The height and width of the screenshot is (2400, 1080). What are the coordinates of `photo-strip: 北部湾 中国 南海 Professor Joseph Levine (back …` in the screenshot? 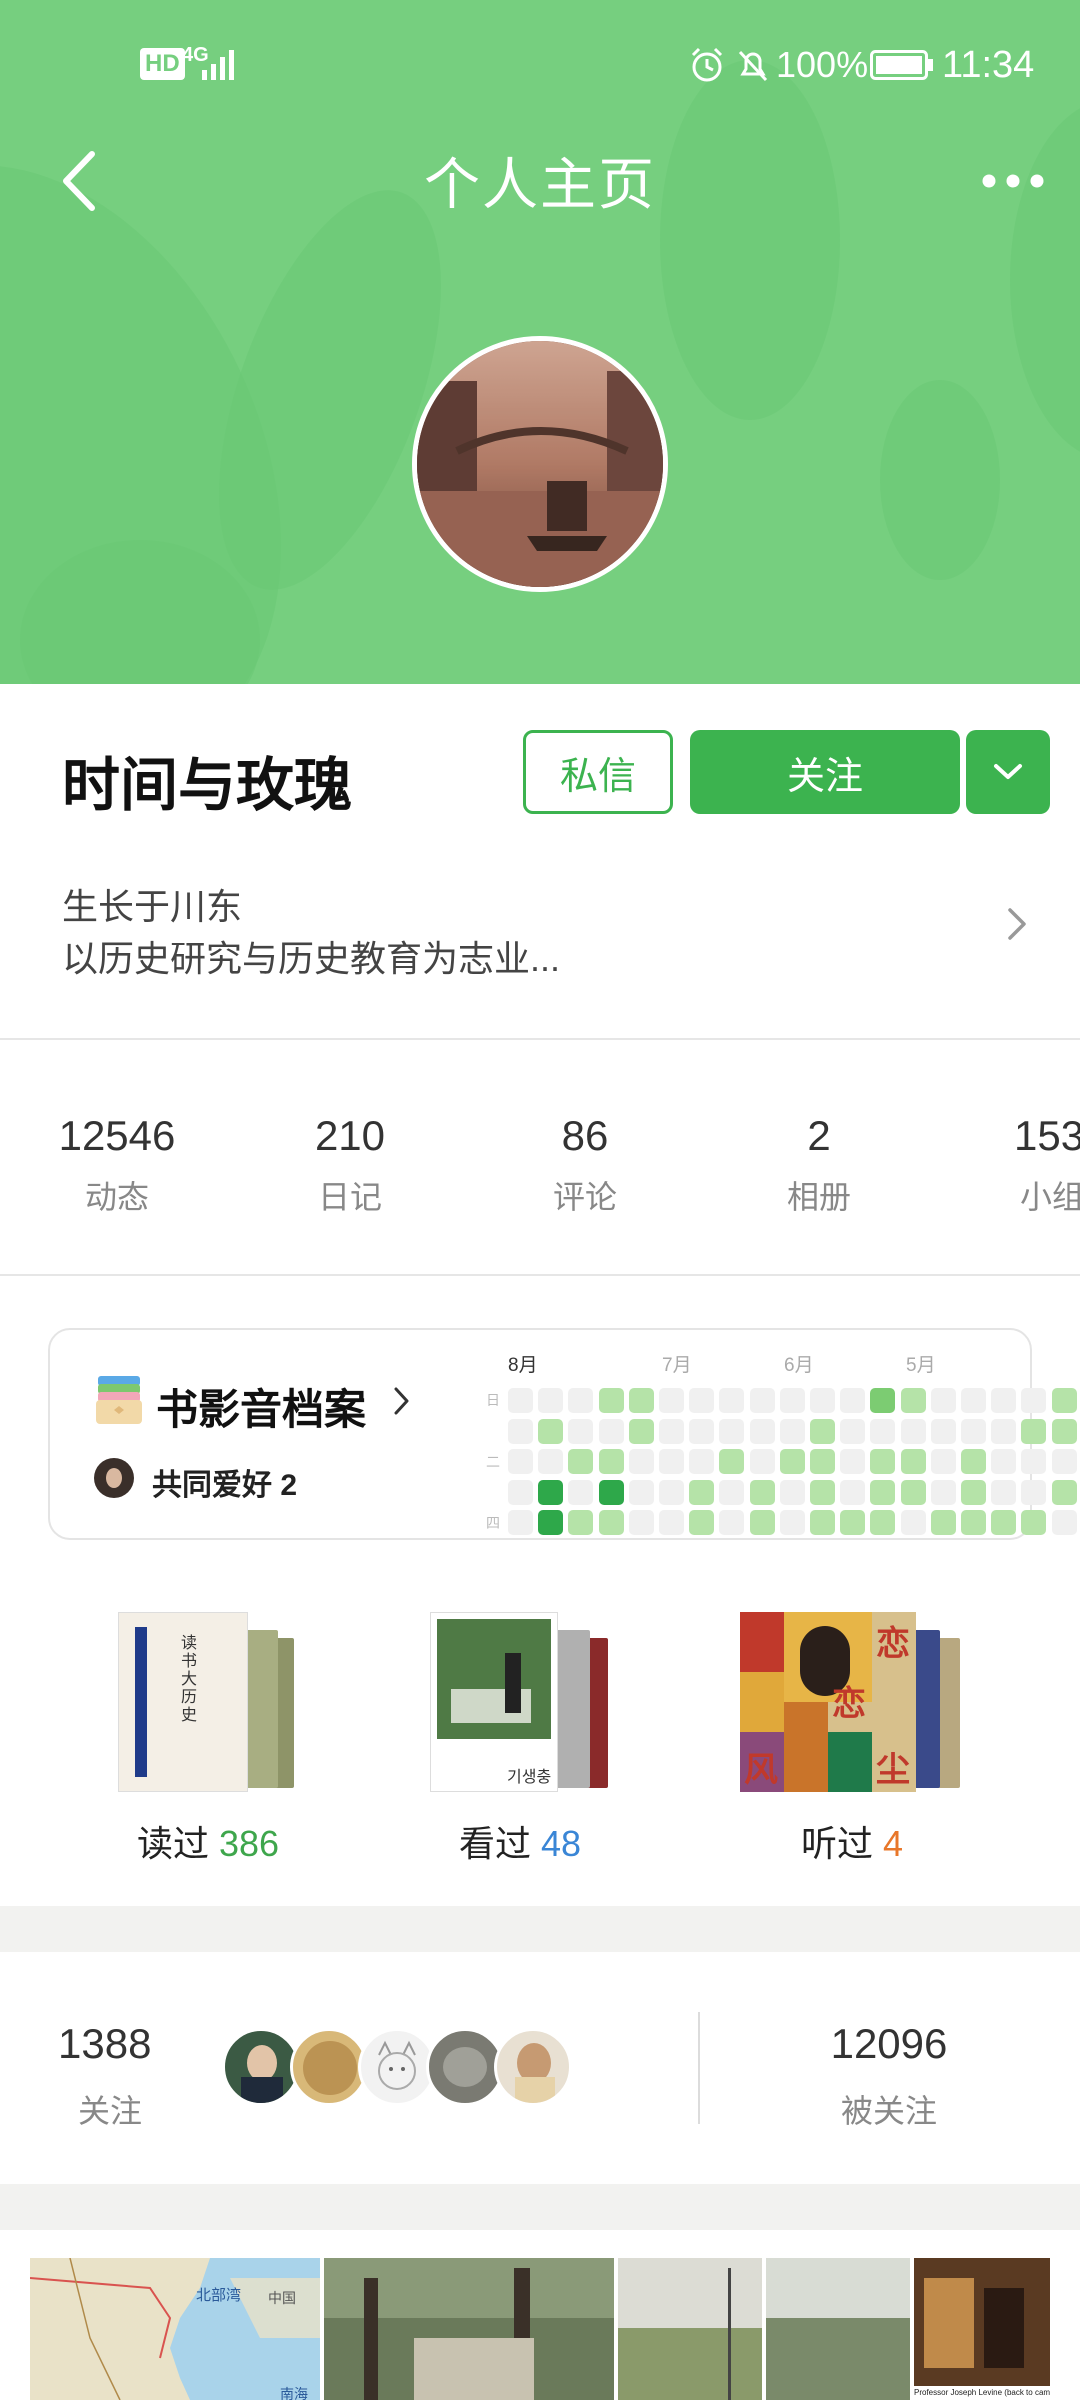 It's located at (540, 2329).